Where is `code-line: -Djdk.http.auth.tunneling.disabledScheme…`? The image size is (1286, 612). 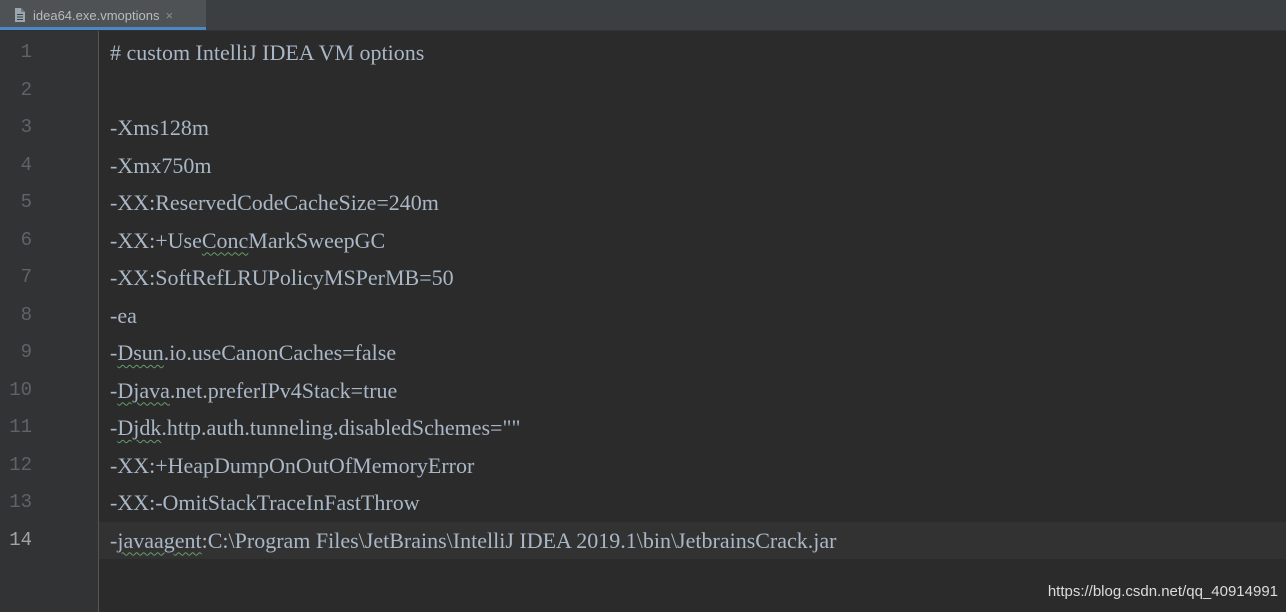 code-line: -Djdk.http.auth.tunneling.disabledScheme… is located at coordinates (315, 428).